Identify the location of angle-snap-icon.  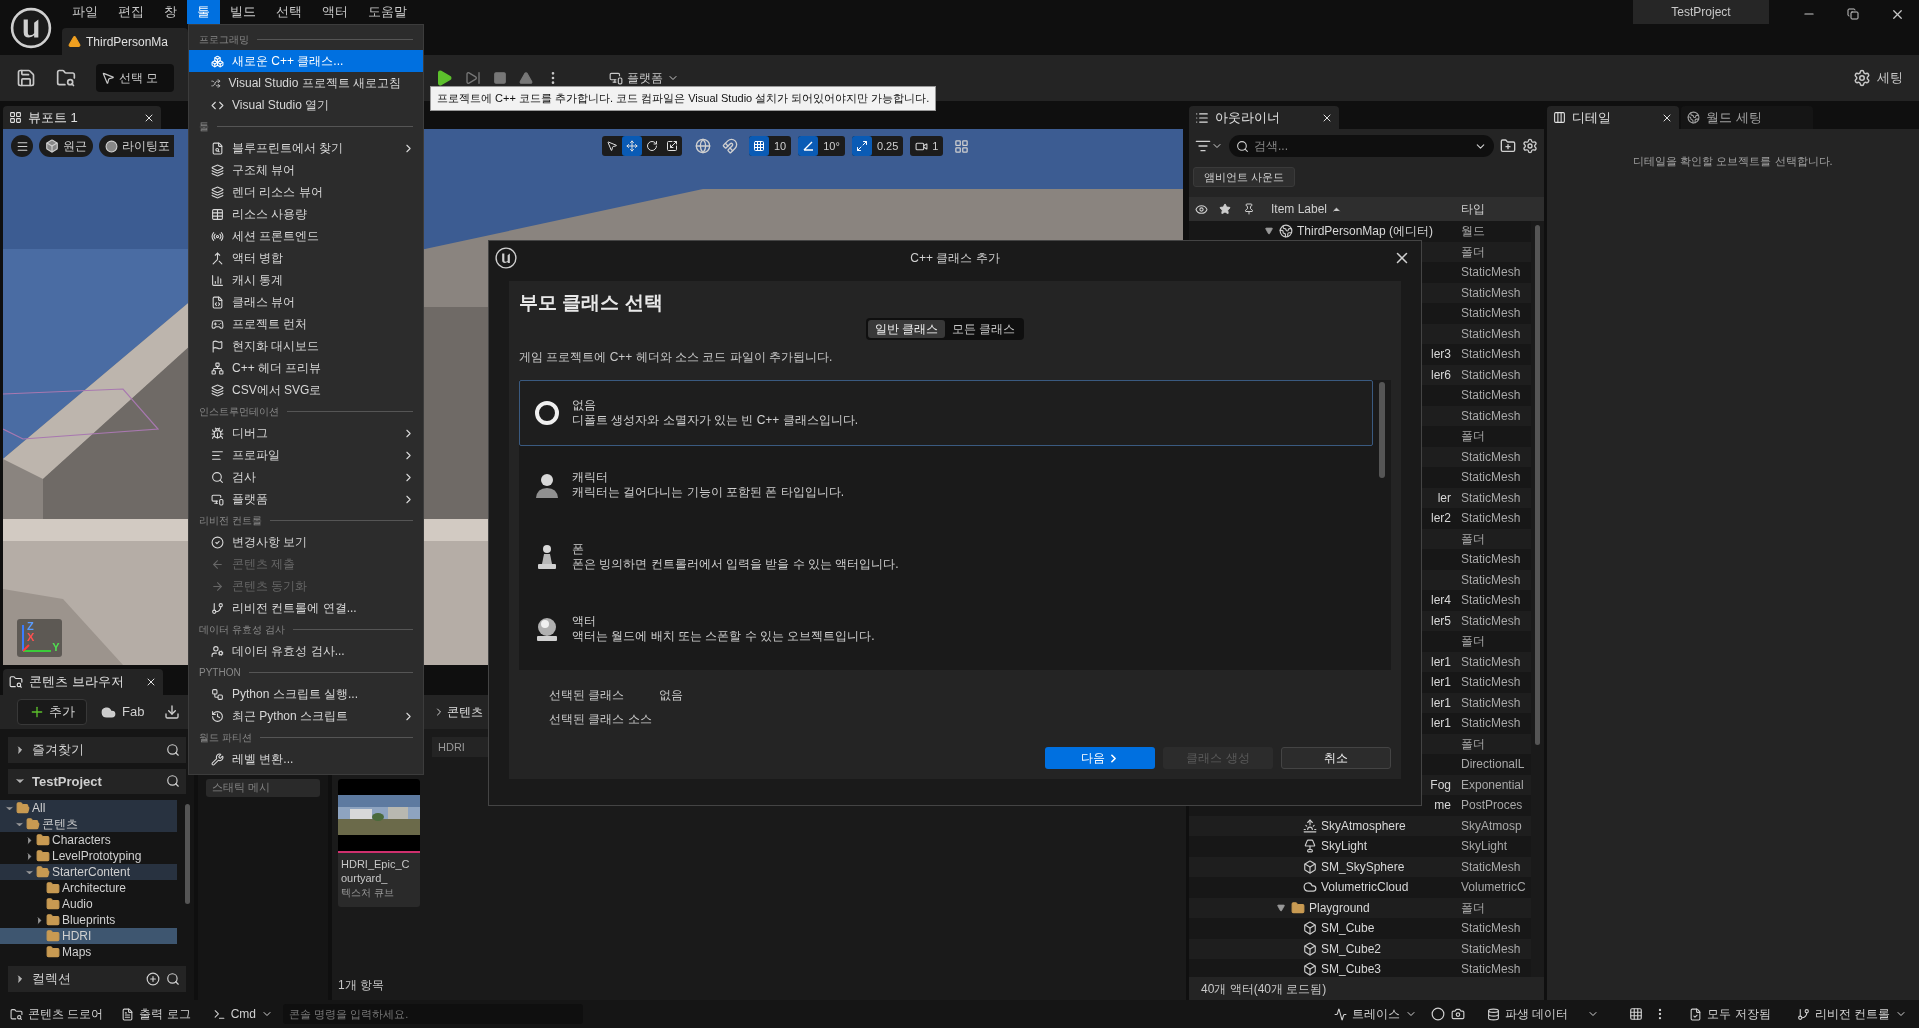
(808, 146).